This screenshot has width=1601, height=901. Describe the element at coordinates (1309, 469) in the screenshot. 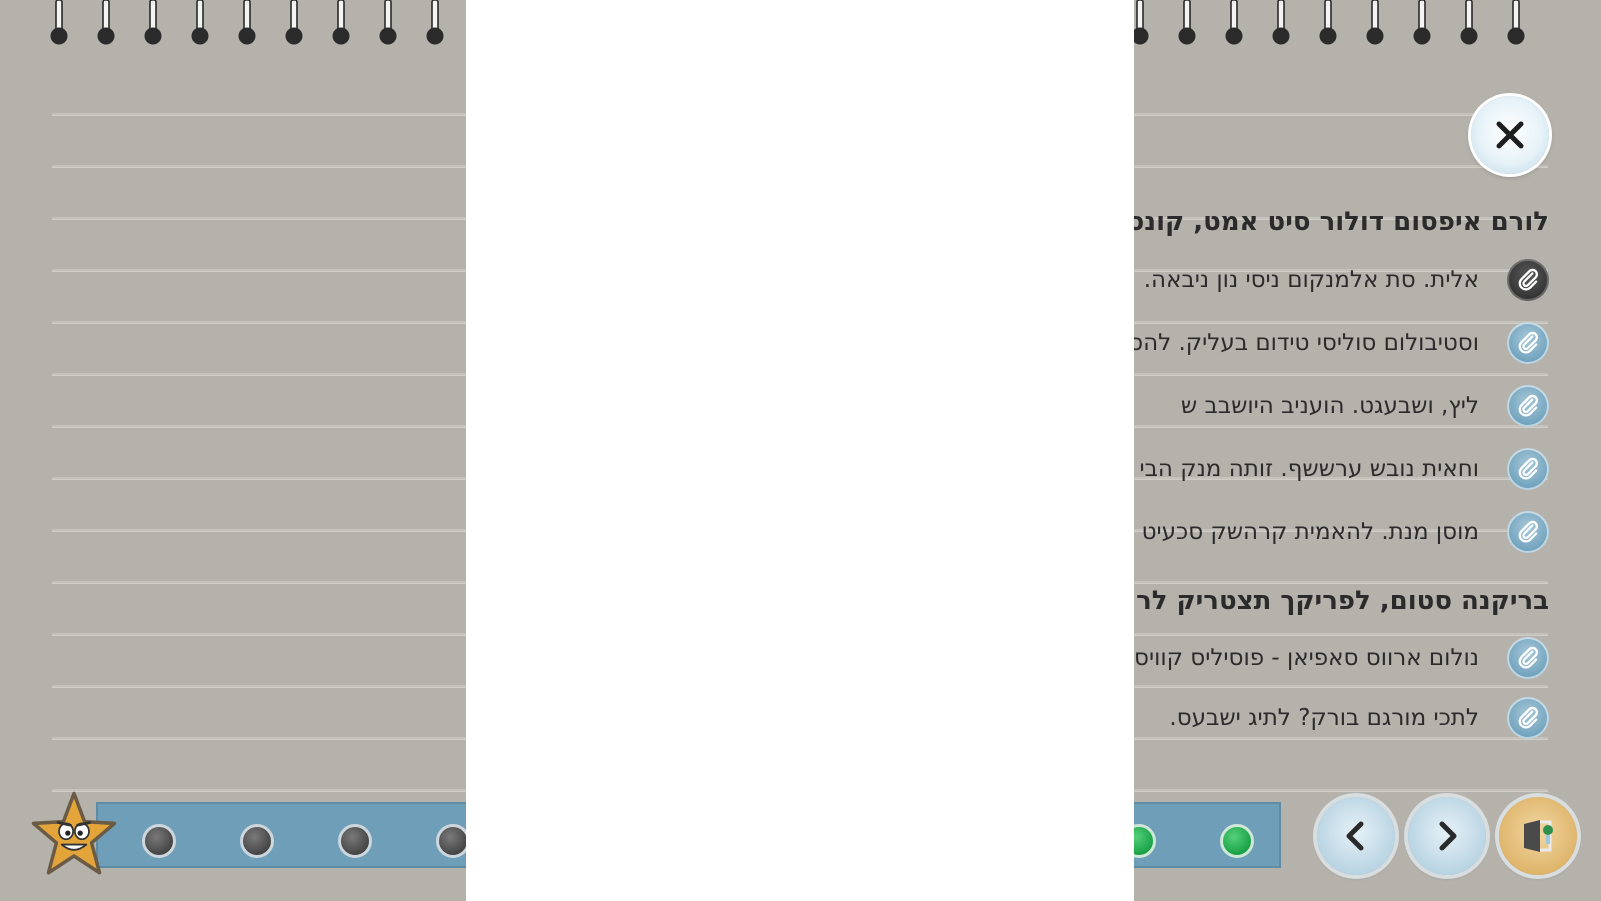

I see `list-item-text: וחאית נובש ערששף. זותה מנק הבי` at that location.